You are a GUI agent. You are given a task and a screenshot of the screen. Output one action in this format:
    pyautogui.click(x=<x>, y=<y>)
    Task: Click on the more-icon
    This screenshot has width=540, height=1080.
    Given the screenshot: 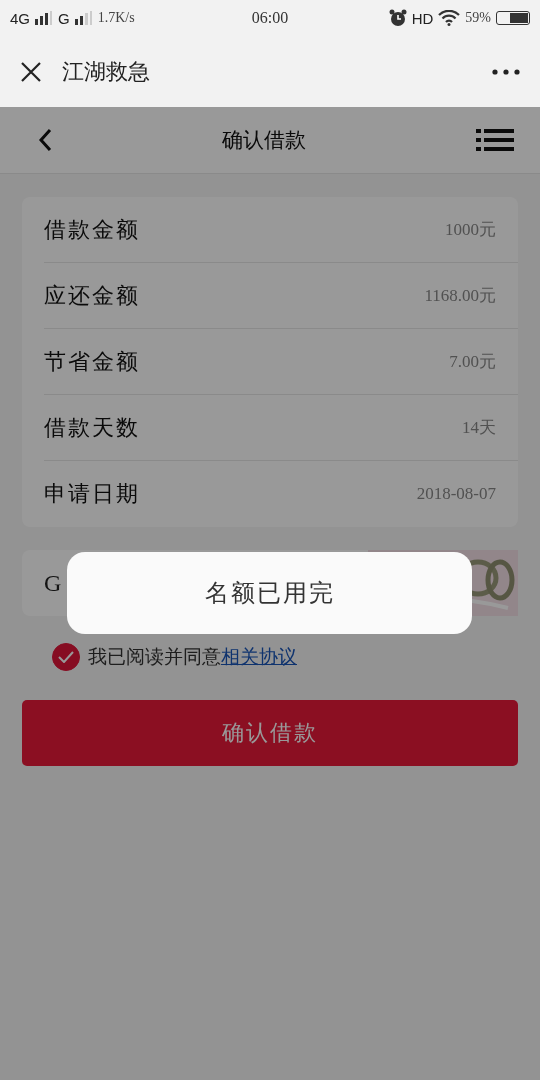 What is the action you would take?
    pyautogui.click(x=506, y=71)
    